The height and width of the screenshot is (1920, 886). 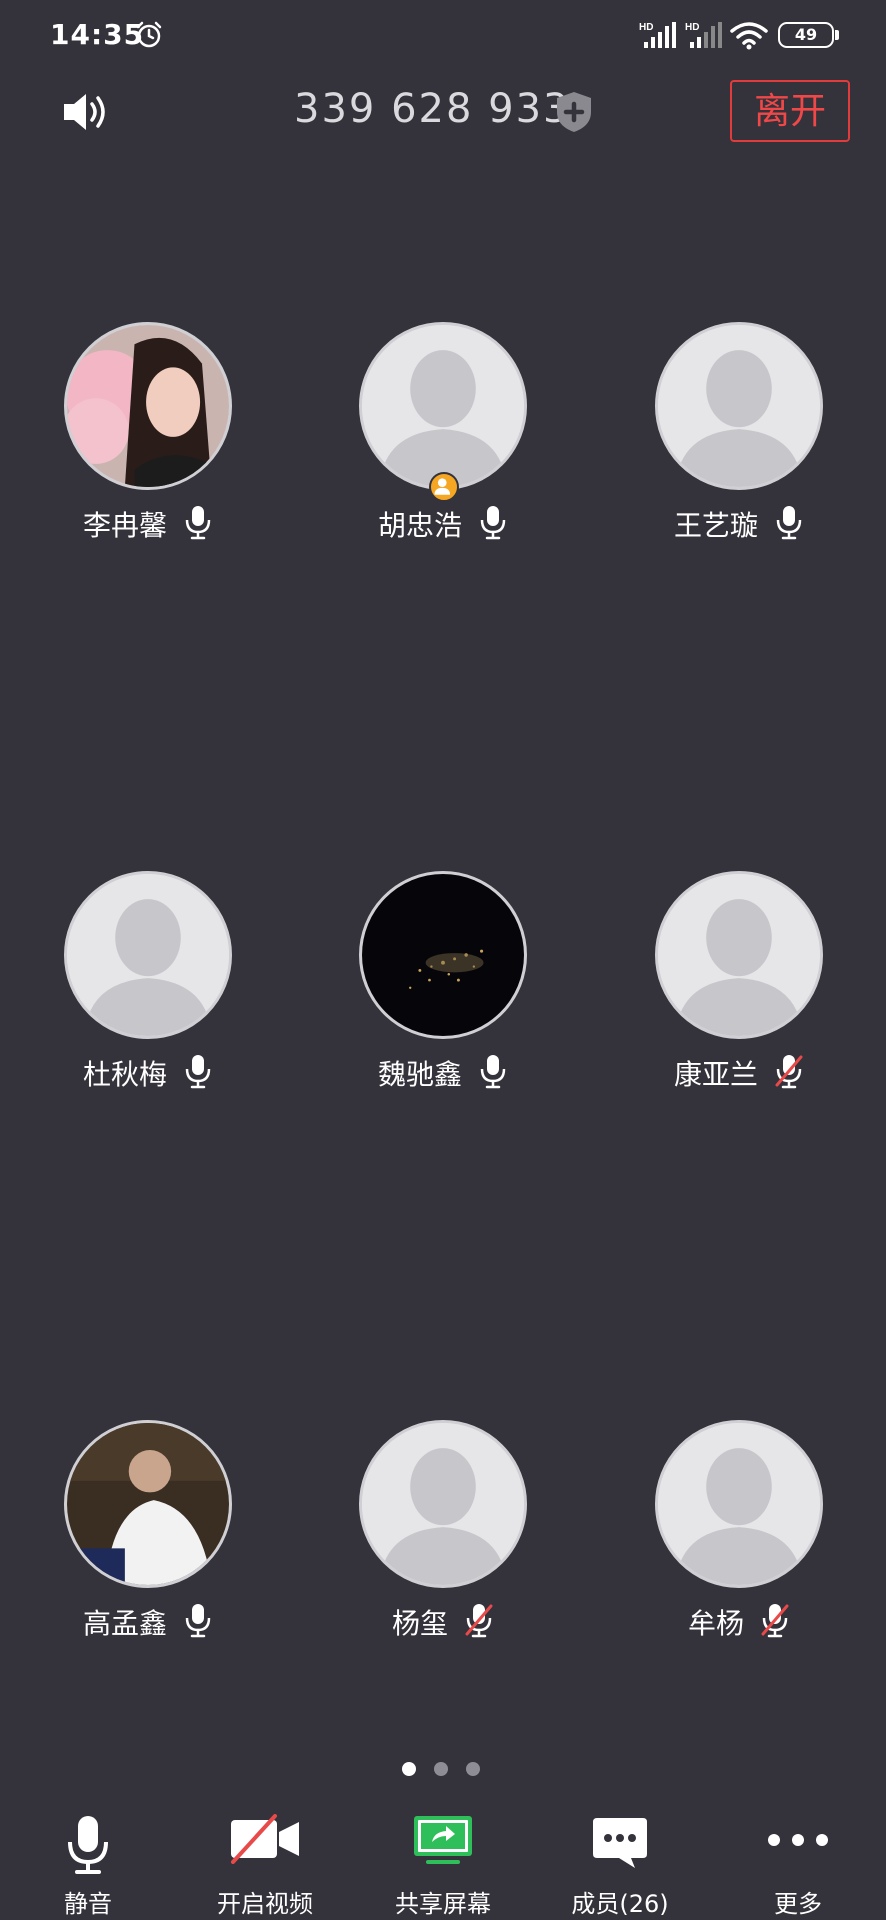 I want to click on signal-hd-icon-2: HD, so click(x=703, y=35).